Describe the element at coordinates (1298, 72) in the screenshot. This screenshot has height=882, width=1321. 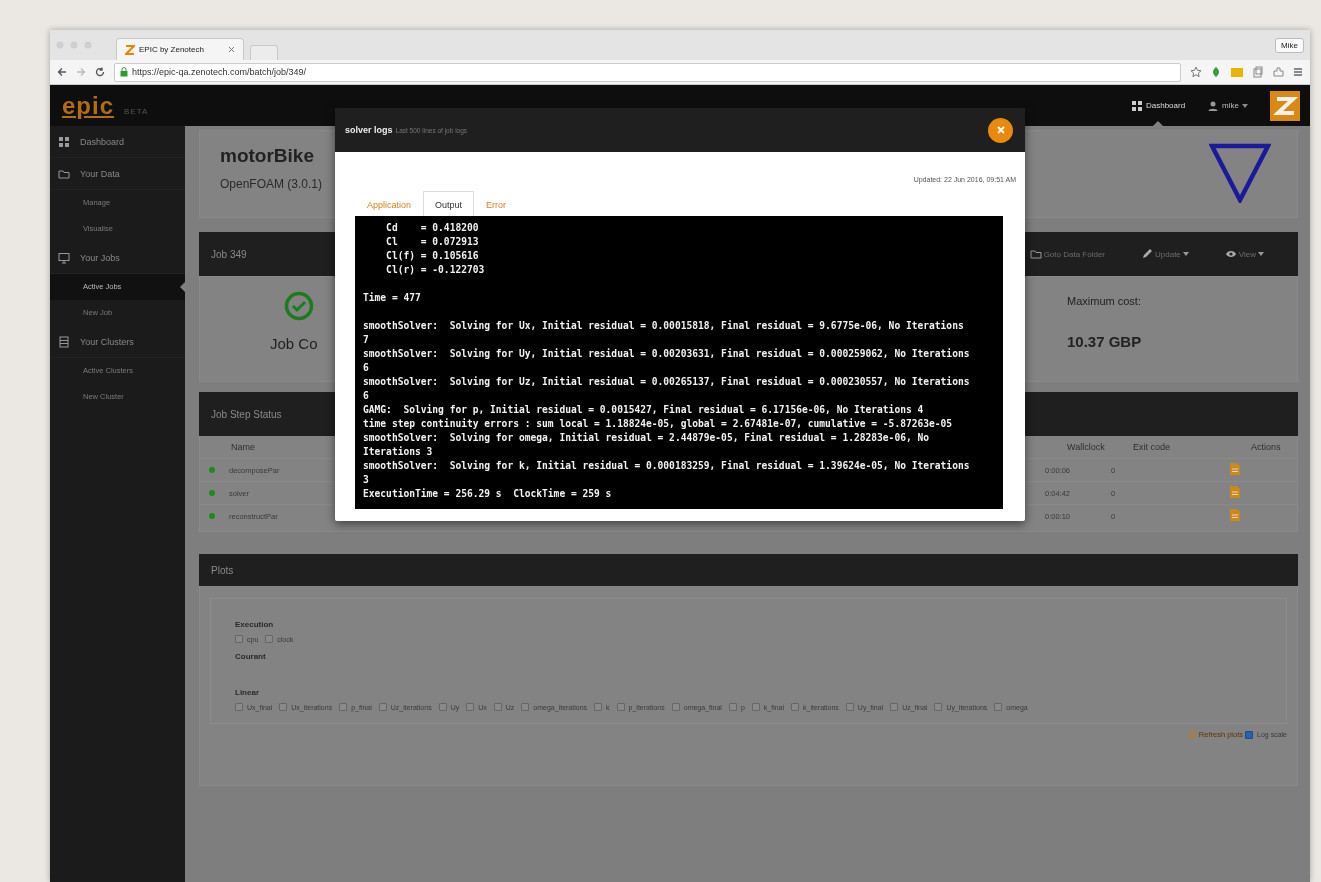
I see `menu-icon` at that location.